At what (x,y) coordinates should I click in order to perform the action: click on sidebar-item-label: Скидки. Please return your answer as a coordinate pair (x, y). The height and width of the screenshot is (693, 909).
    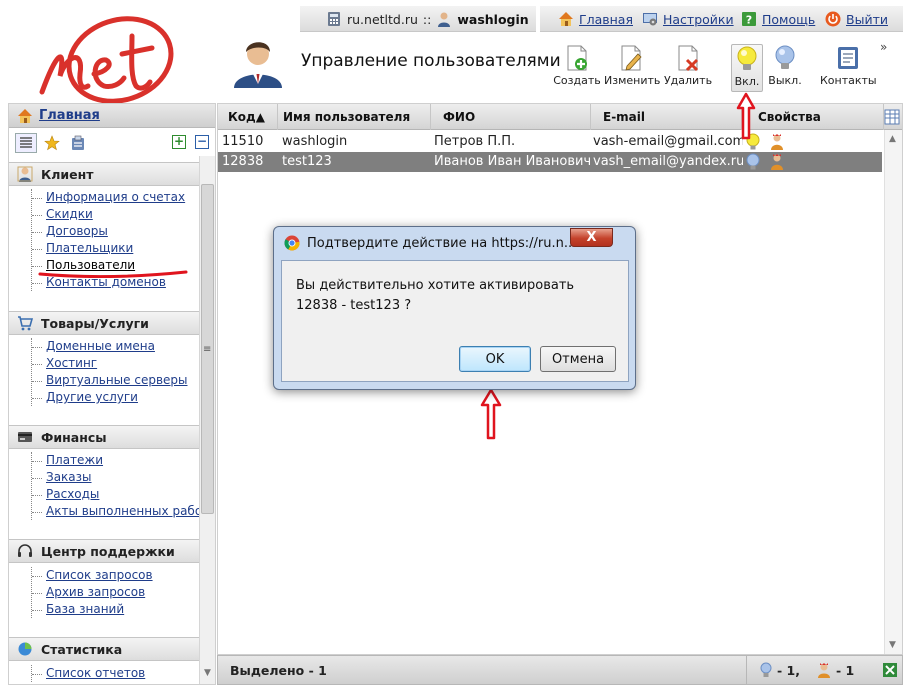
    Looking at the image, I should click on (69, 214).